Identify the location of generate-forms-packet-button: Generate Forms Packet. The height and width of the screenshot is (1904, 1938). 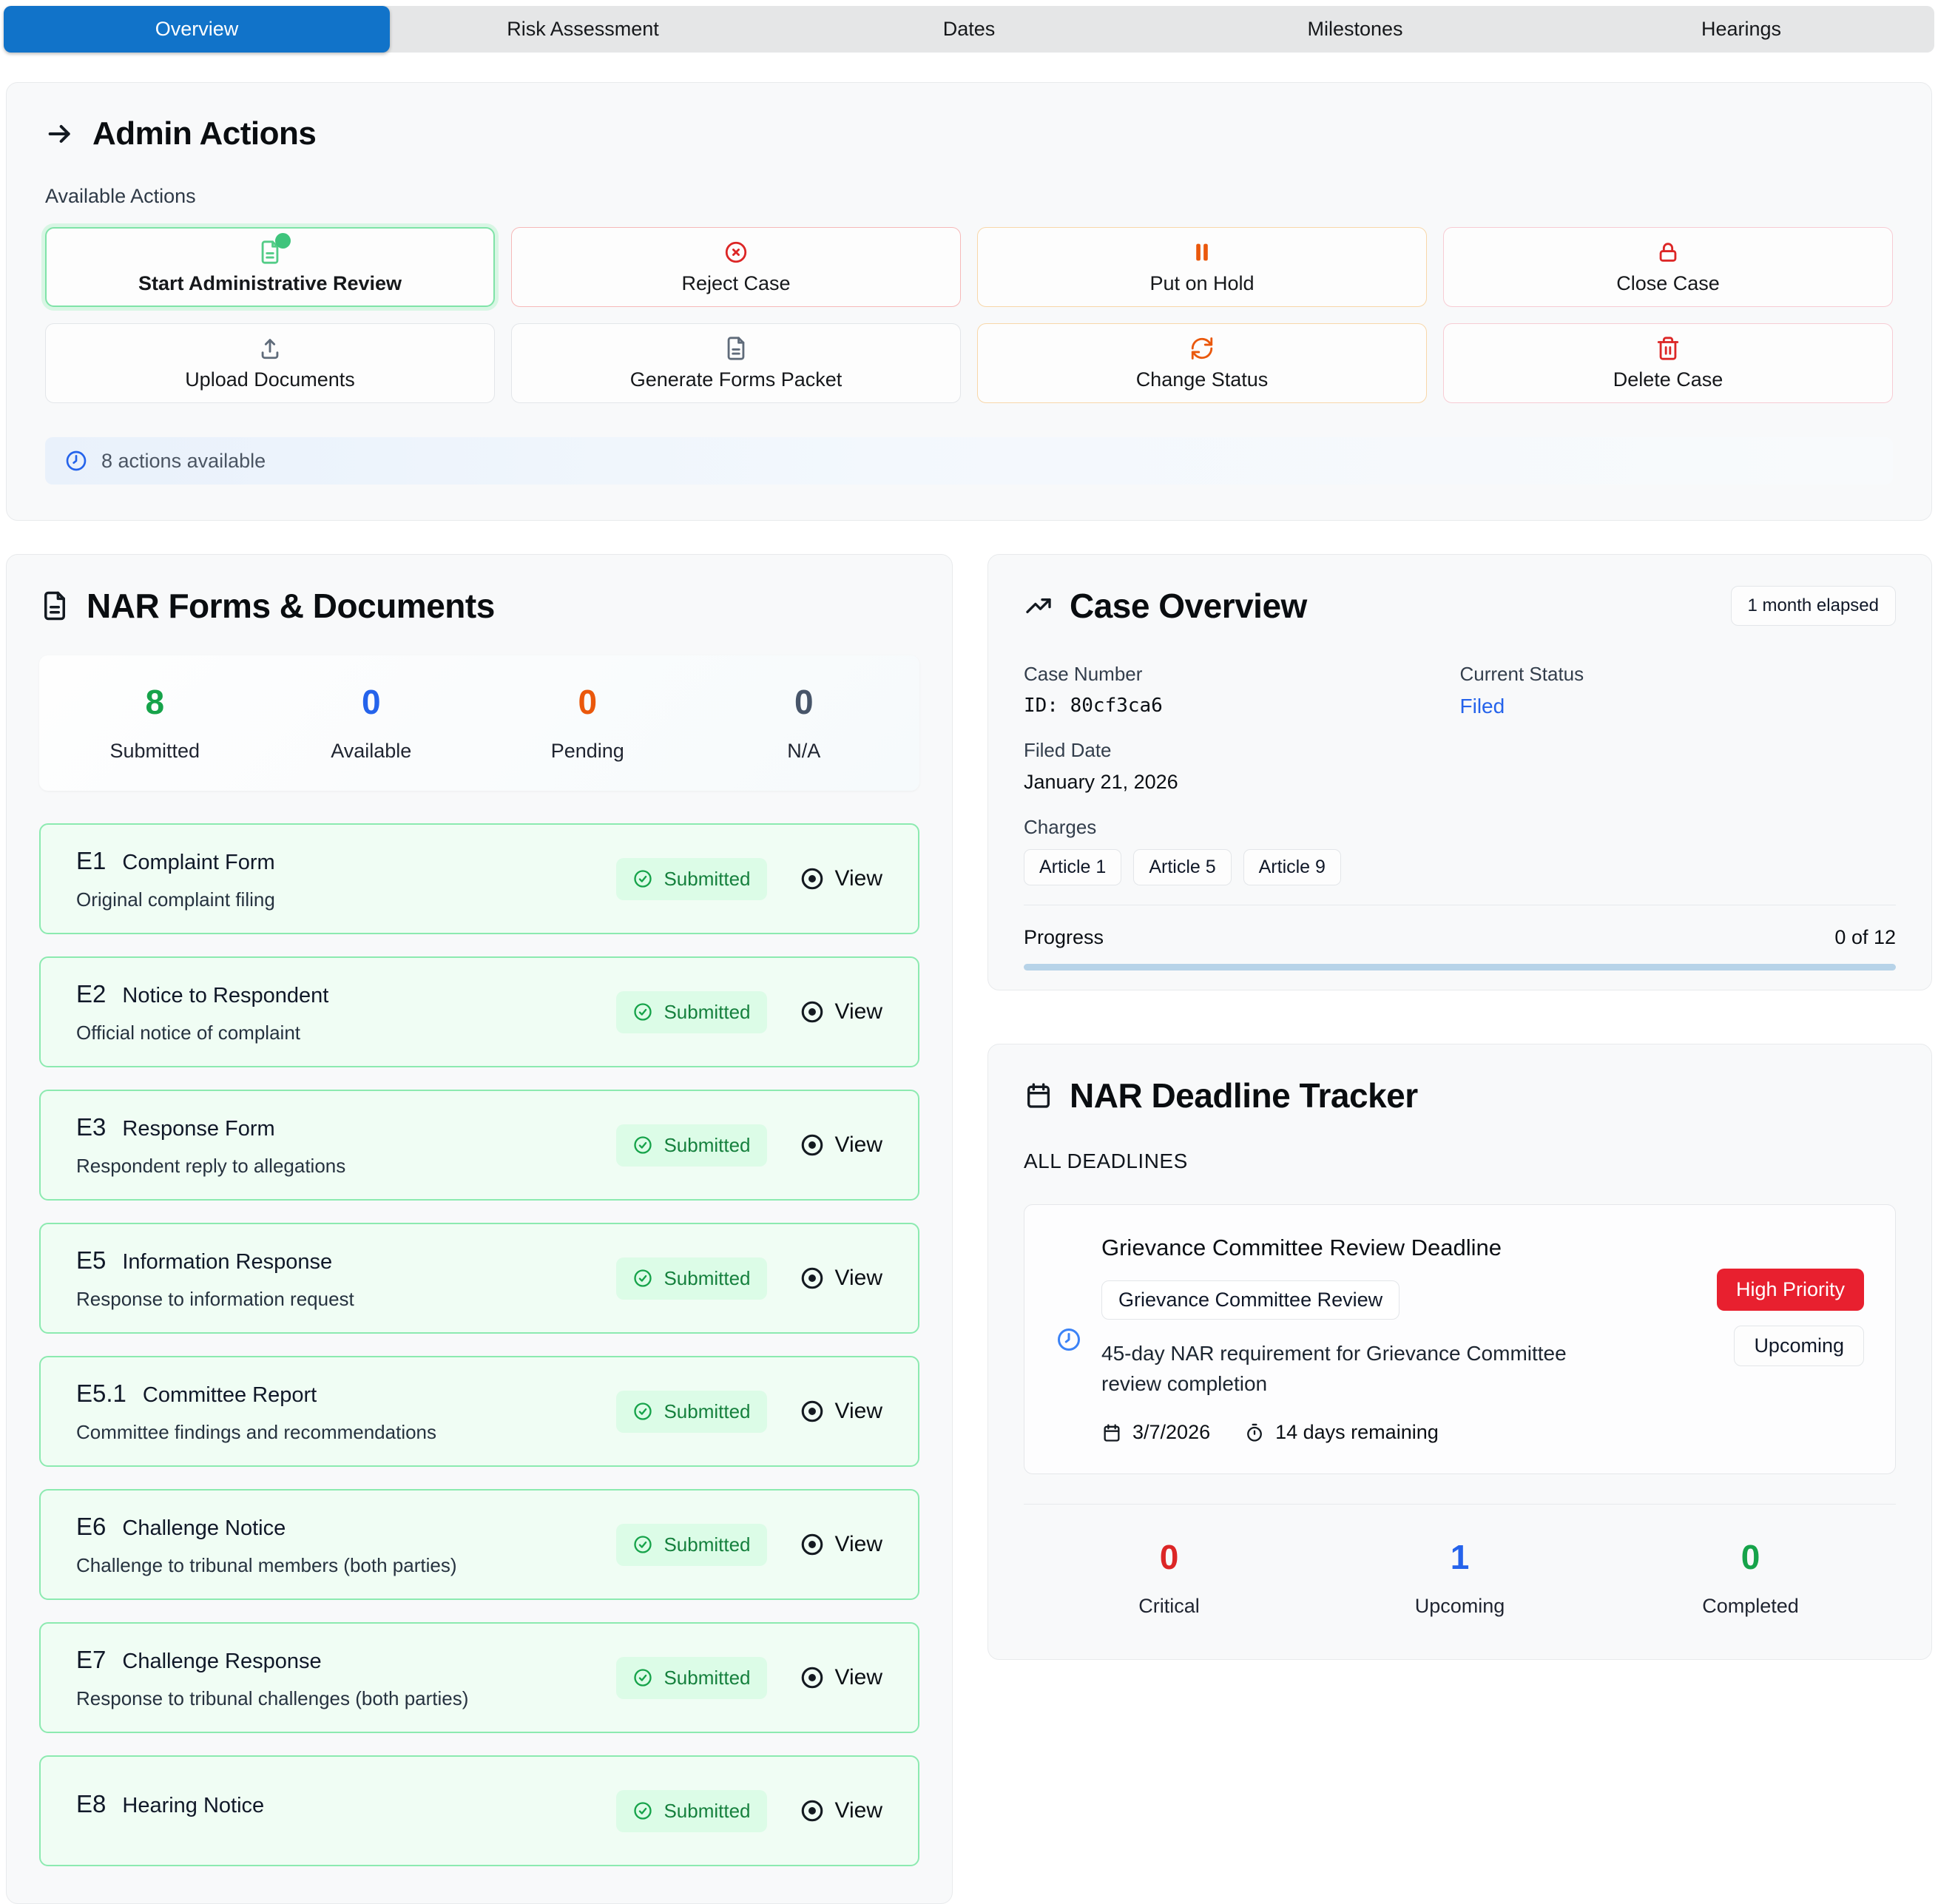
(736, 363).